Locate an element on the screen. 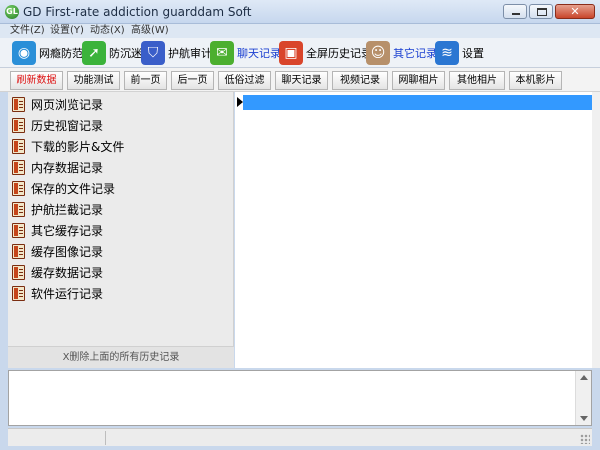  refresh-data-button: 刷新数据 is located at coordinates (36, 80).